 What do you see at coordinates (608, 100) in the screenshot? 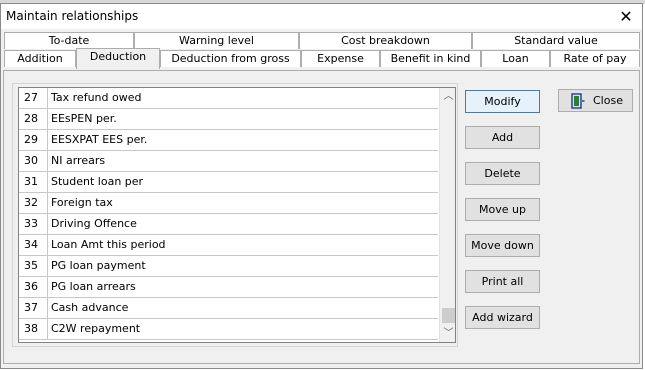
I see `close-button-label: Close` at bounding box center [608, 100].